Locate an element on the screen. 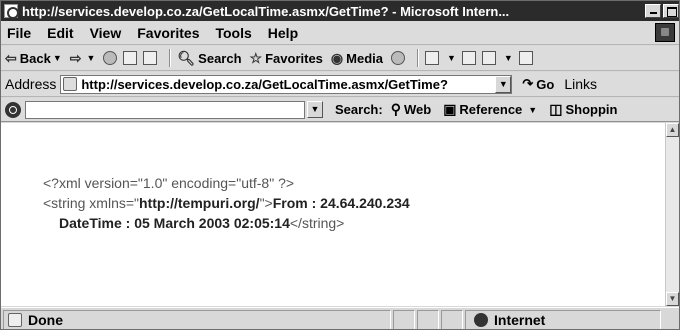 The width and height of the screenshot is (680, 330). shopping-button: ◫ Shoppin is located at coordinates (583, 109).